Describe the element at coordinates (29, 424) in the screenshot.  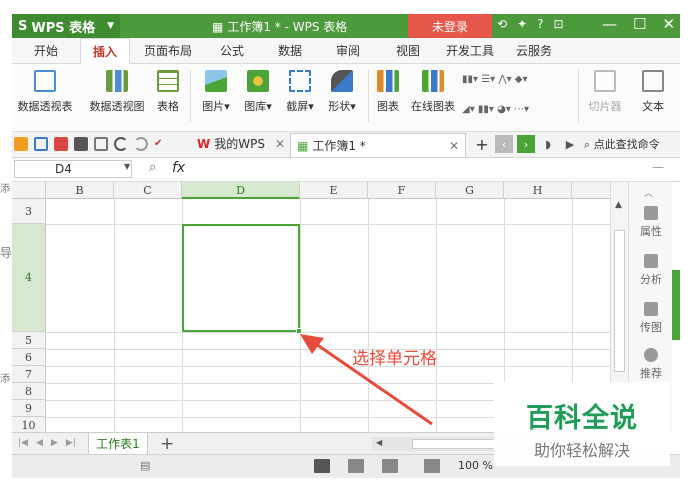
I see `row-header: 10` at that location.